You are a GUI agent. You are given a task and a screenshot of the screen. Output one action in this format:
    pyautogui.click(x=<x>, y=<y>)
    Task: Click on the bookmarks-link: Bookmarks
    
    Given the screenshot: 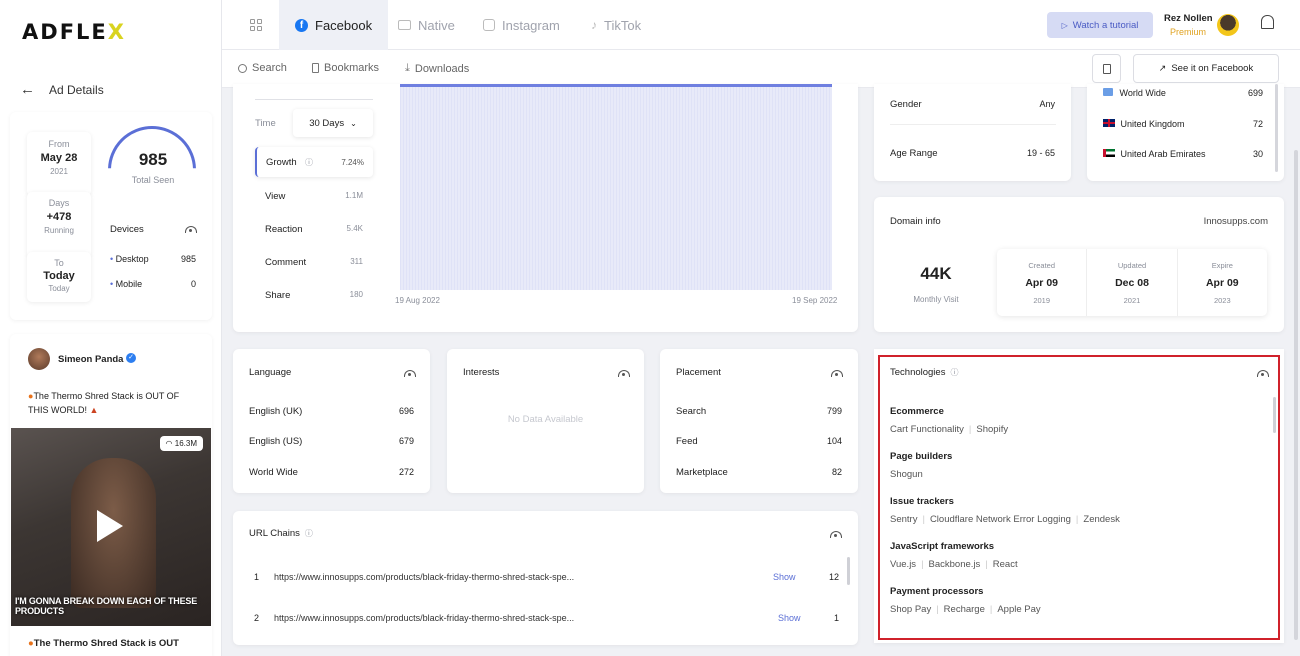 What is the action you would take?
    pyautogui.click(x=345, y=68)
    